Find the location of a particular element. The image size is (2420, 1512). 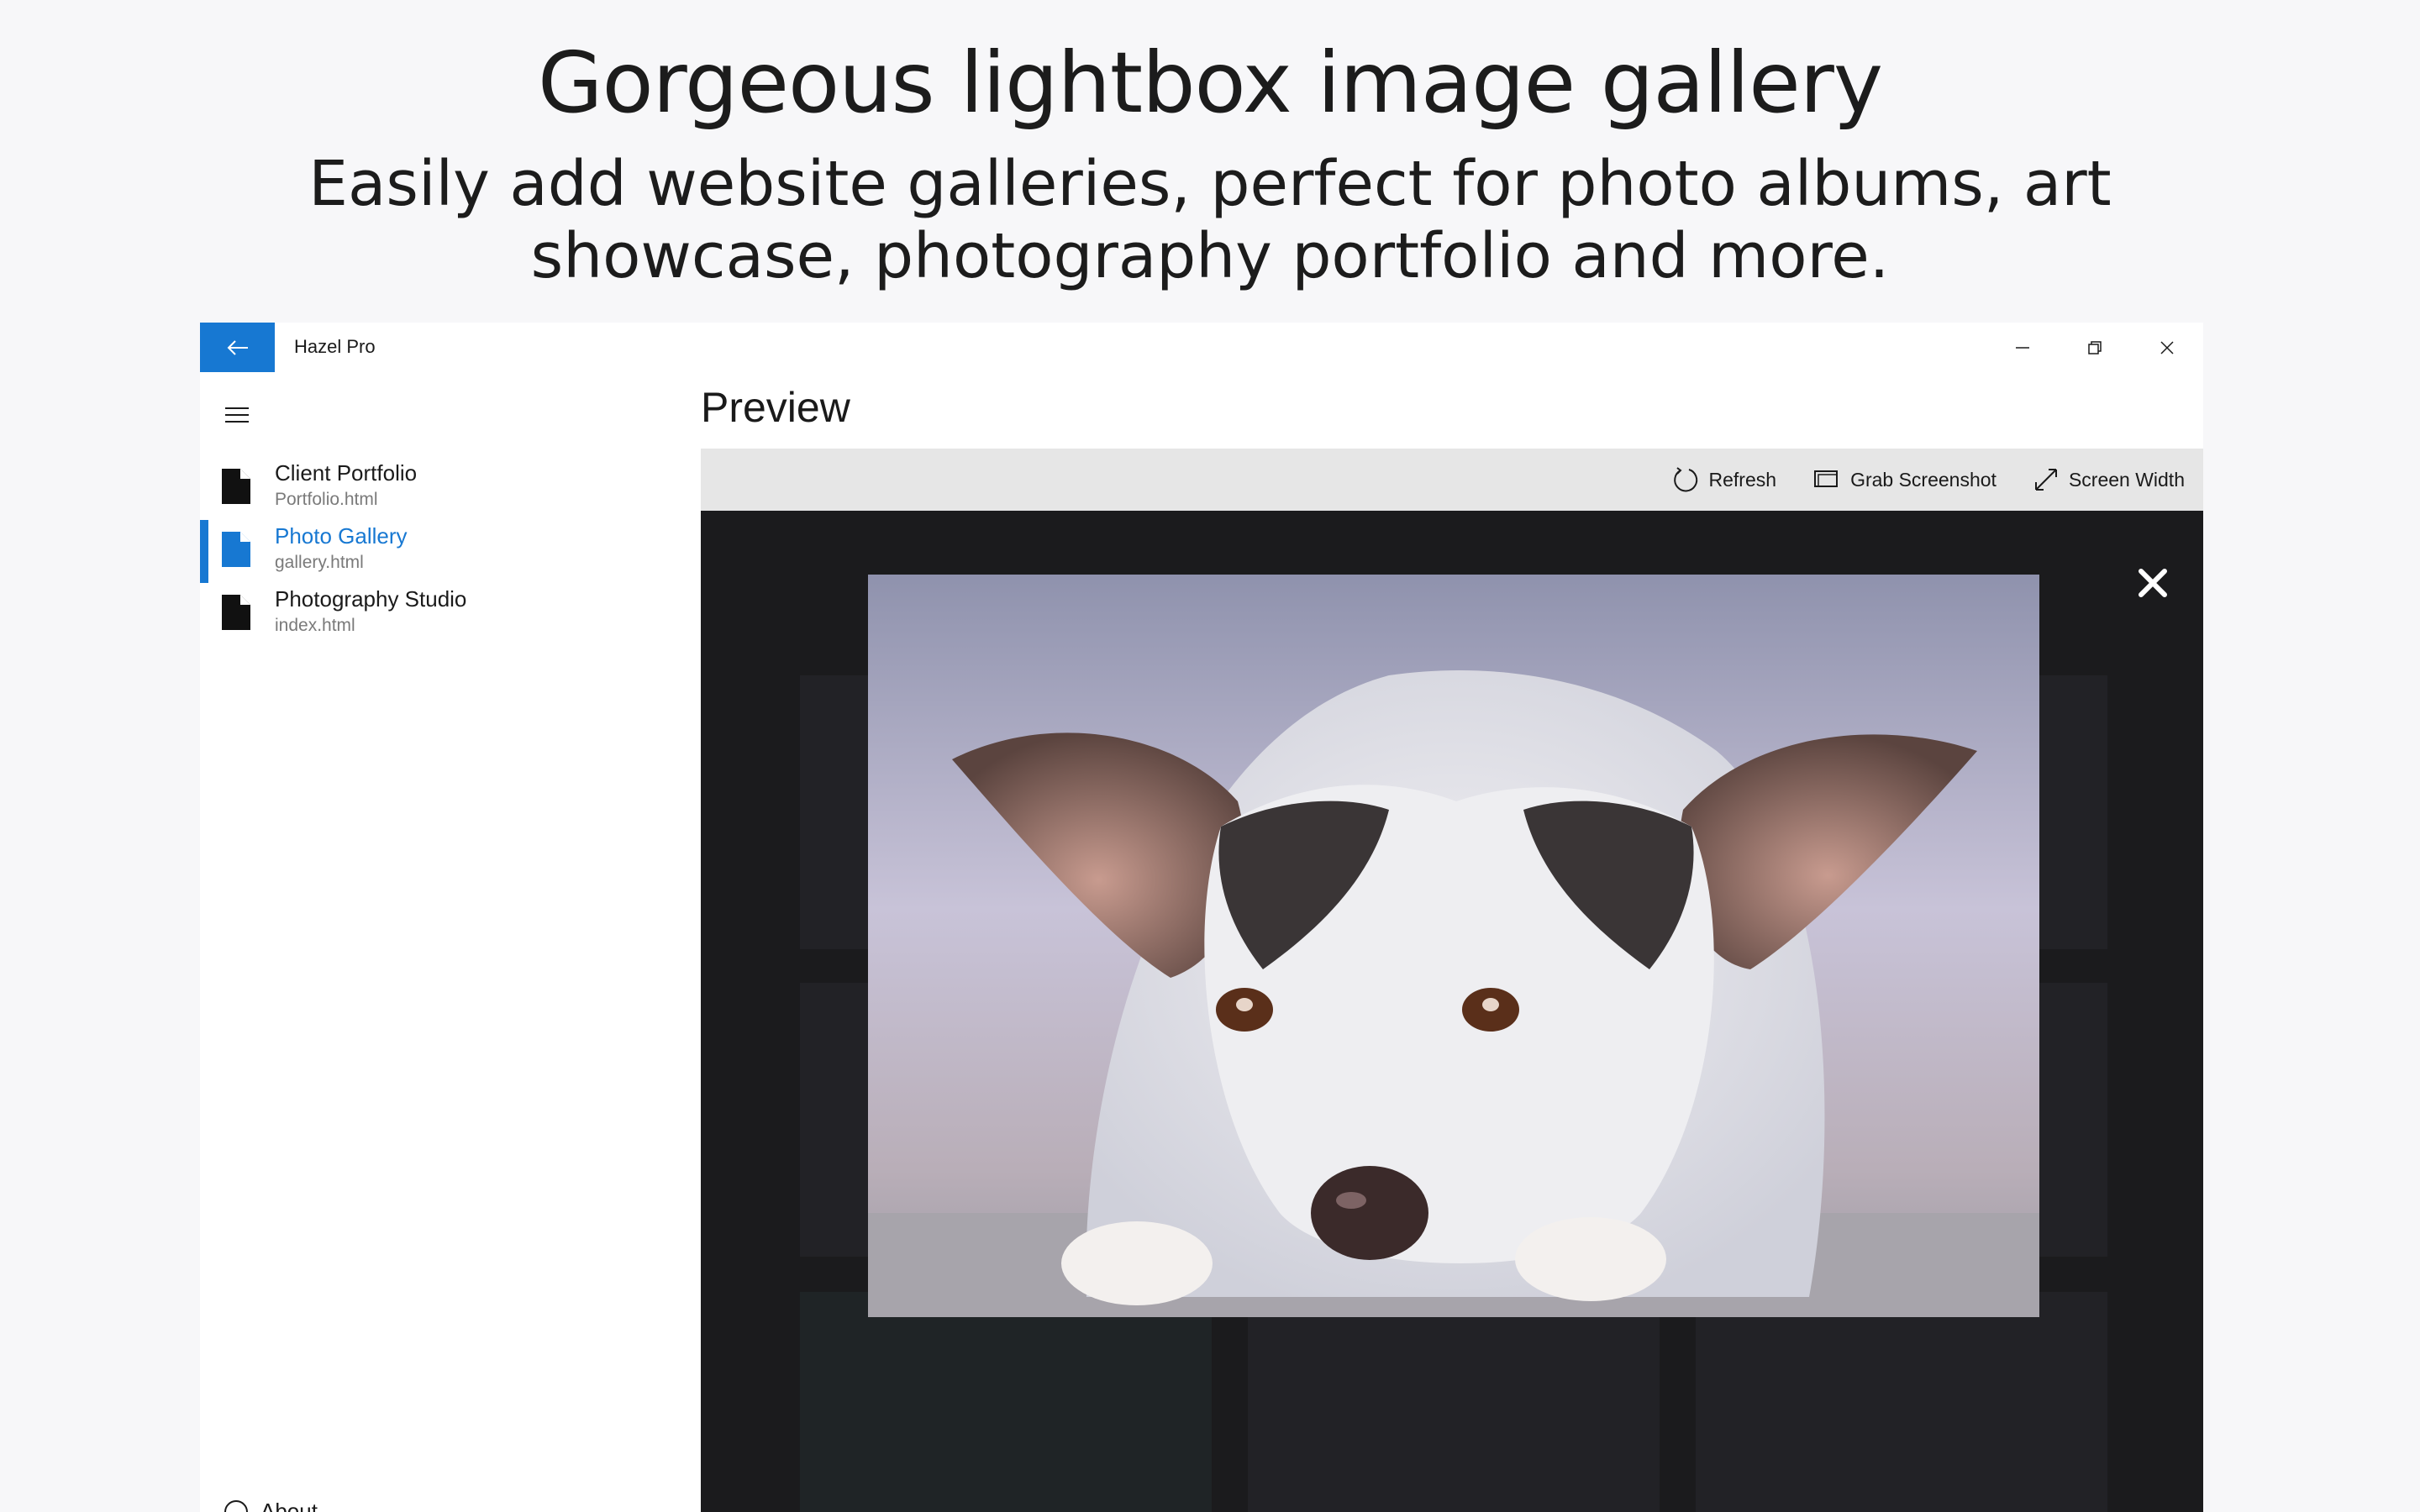

file-item-photo-gallery: Photo Gallery gallery.html is located at coordinates (443, 551).